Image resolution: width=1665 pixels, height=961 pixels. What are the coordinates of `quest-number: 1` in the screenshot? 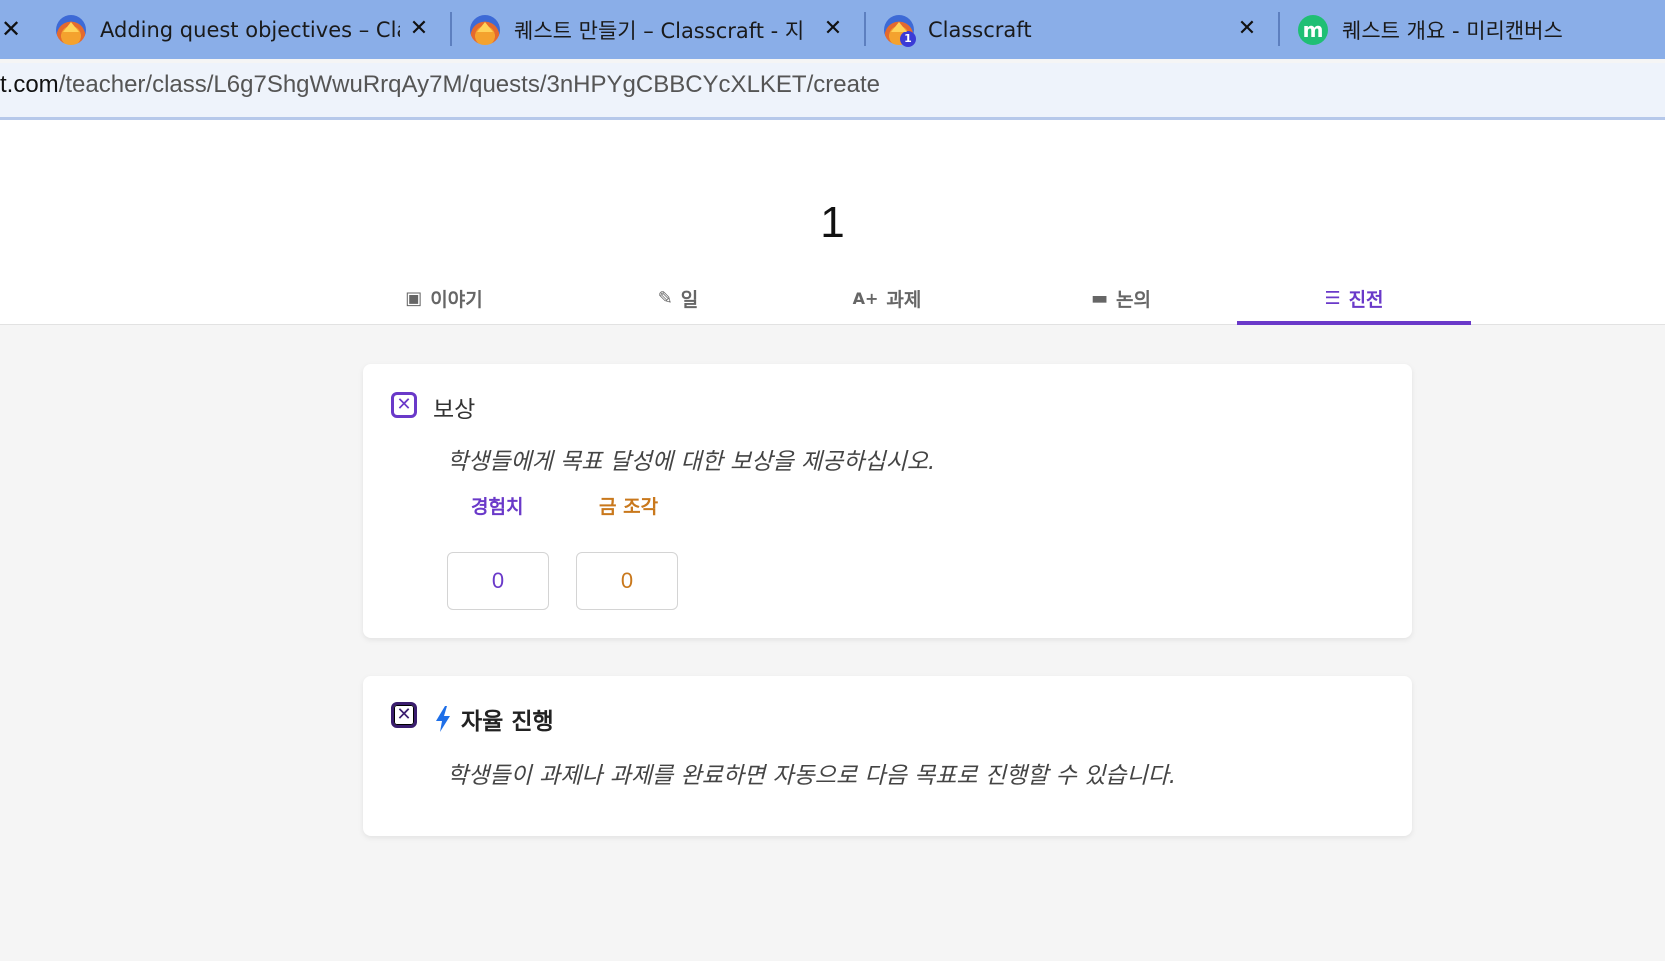 It's located at (832, 222).